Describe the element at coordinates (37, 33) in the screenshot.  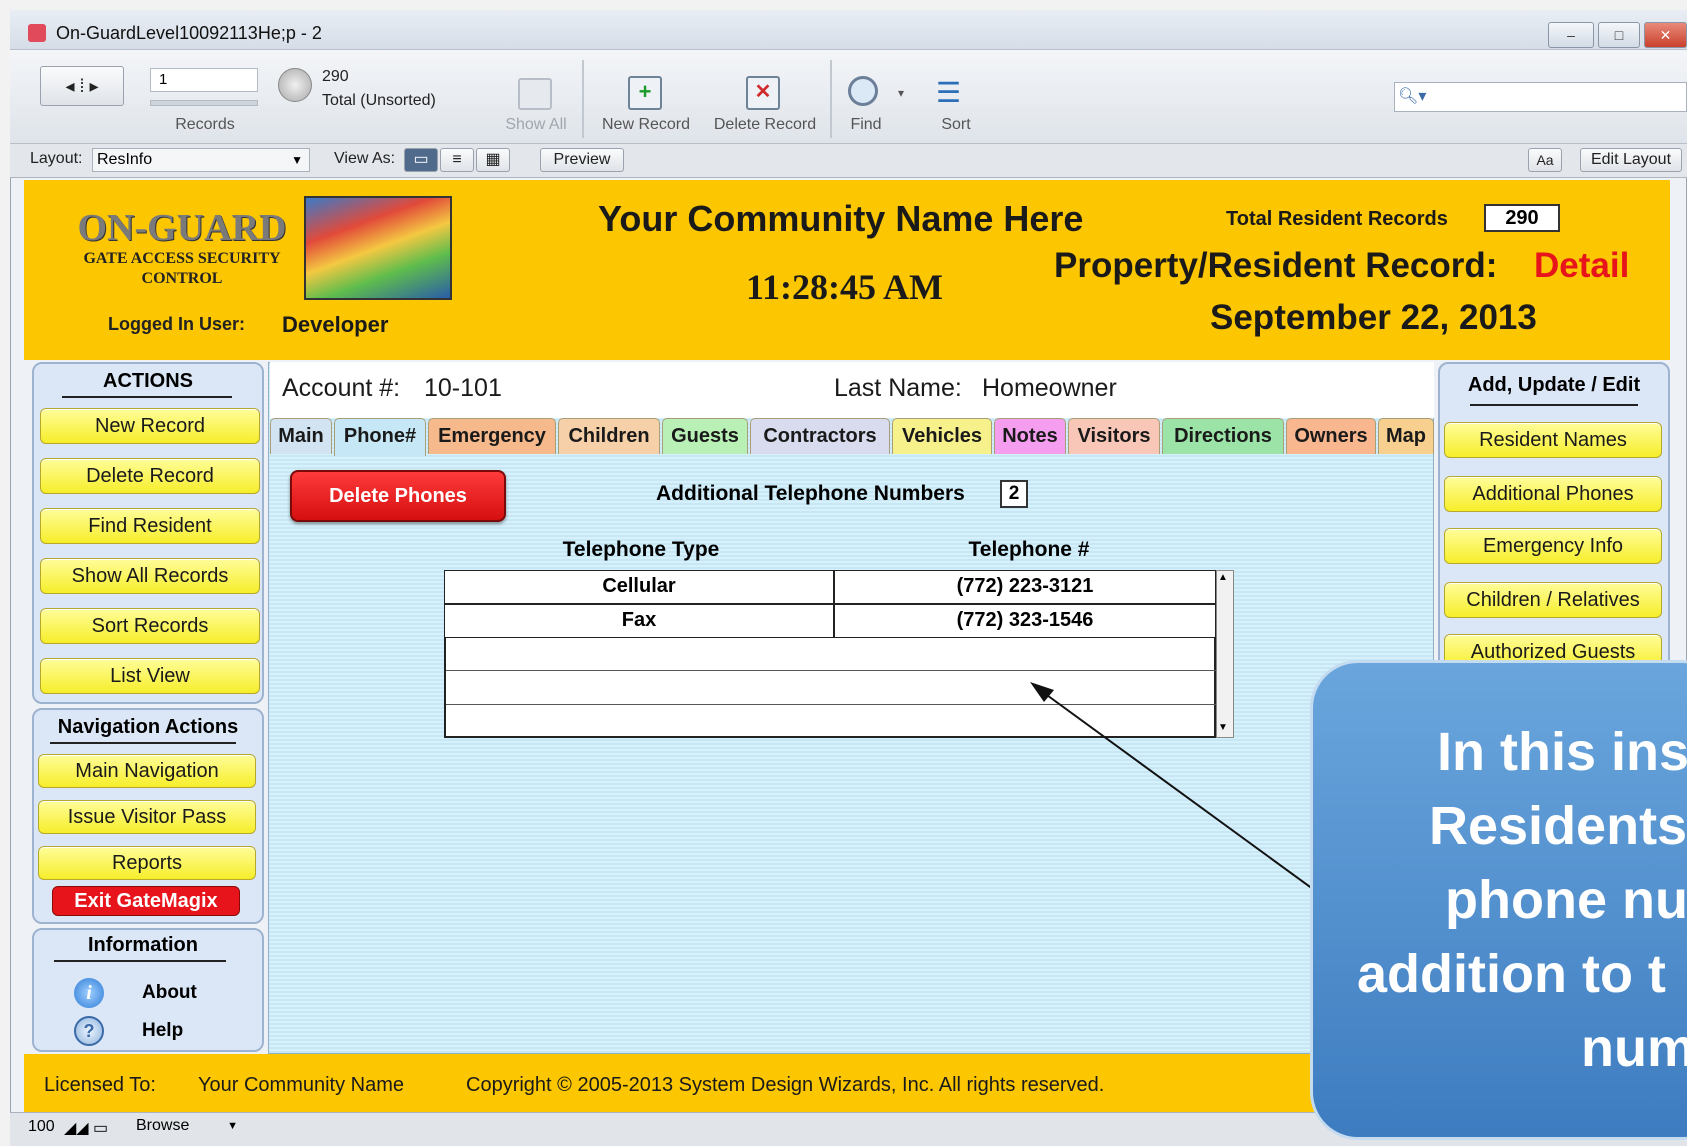
I see `app-icon` at that location.